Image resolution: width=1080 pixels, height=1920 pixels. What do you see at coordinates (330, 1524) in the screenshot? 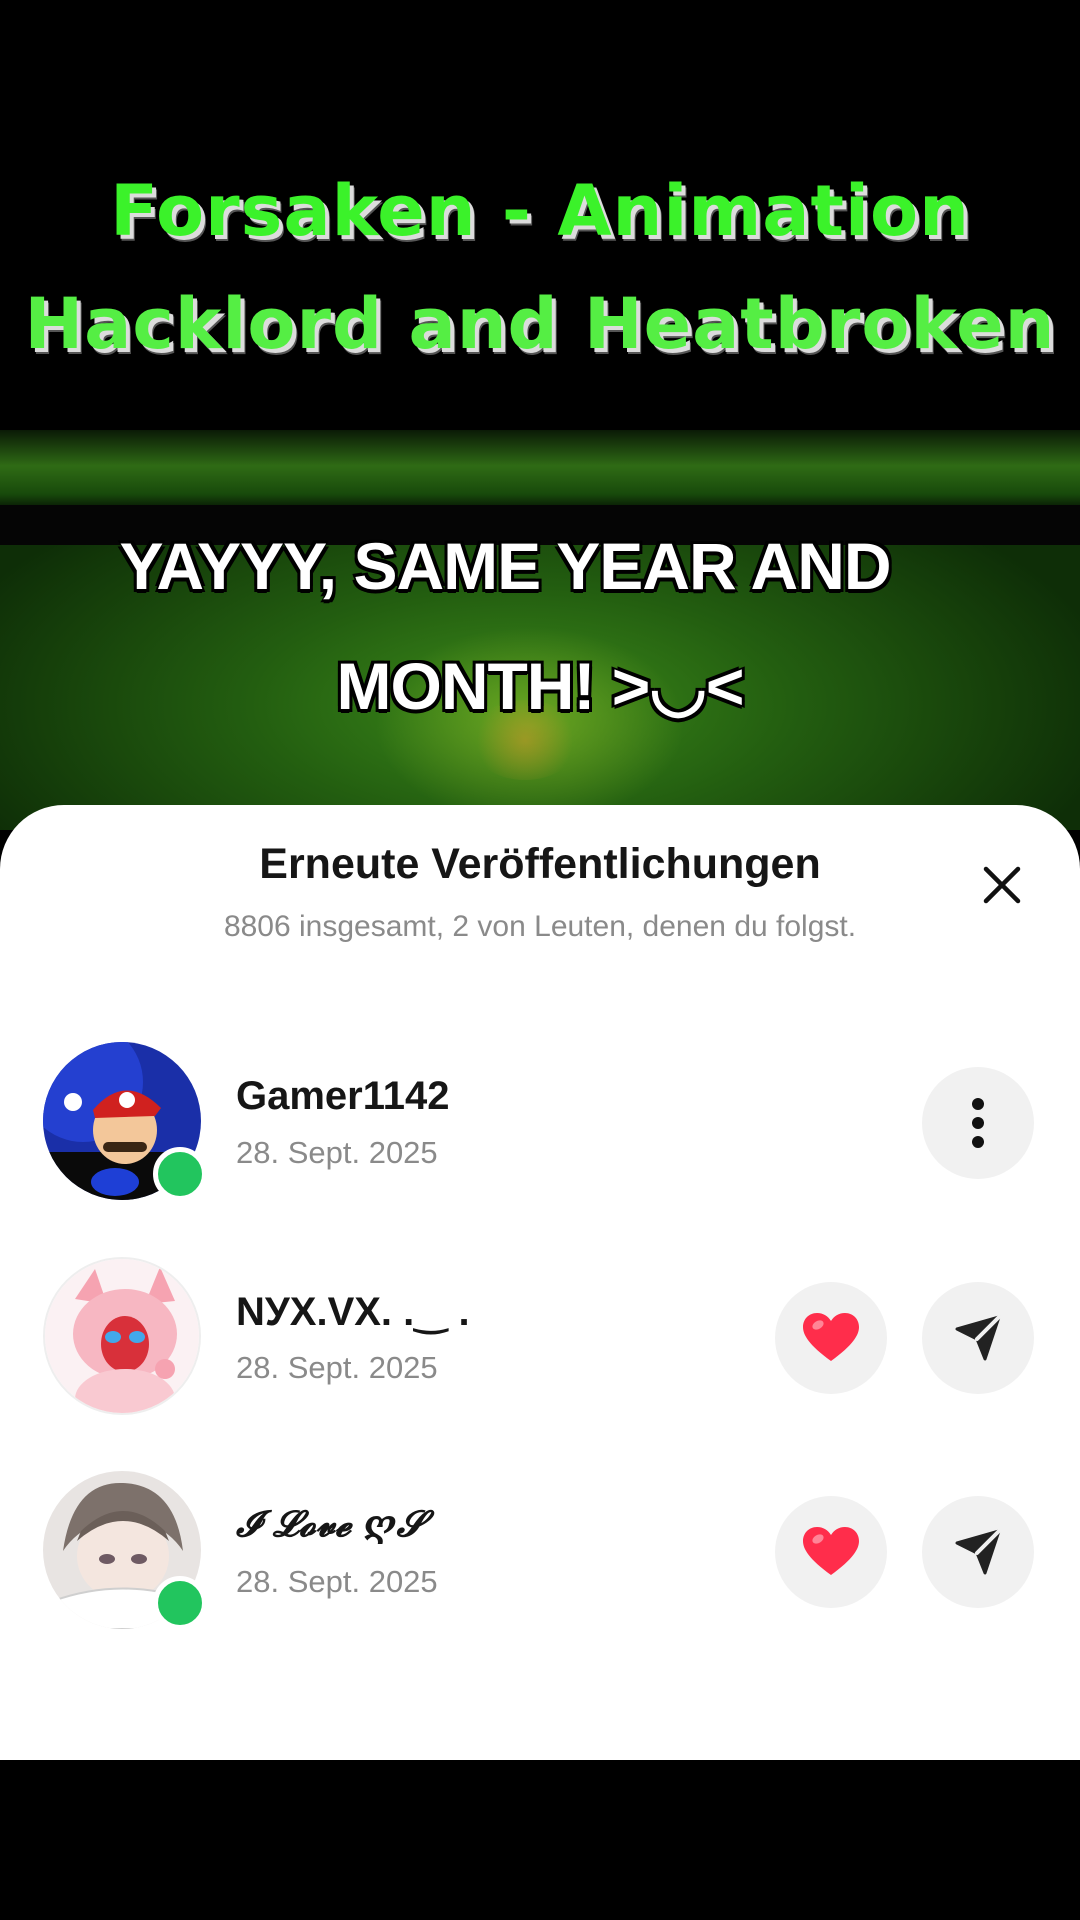
I see `username: 𝓘 𝓛𝓸𝓿𝓮 ღ𝓢` at bounding box center [330, 1524].